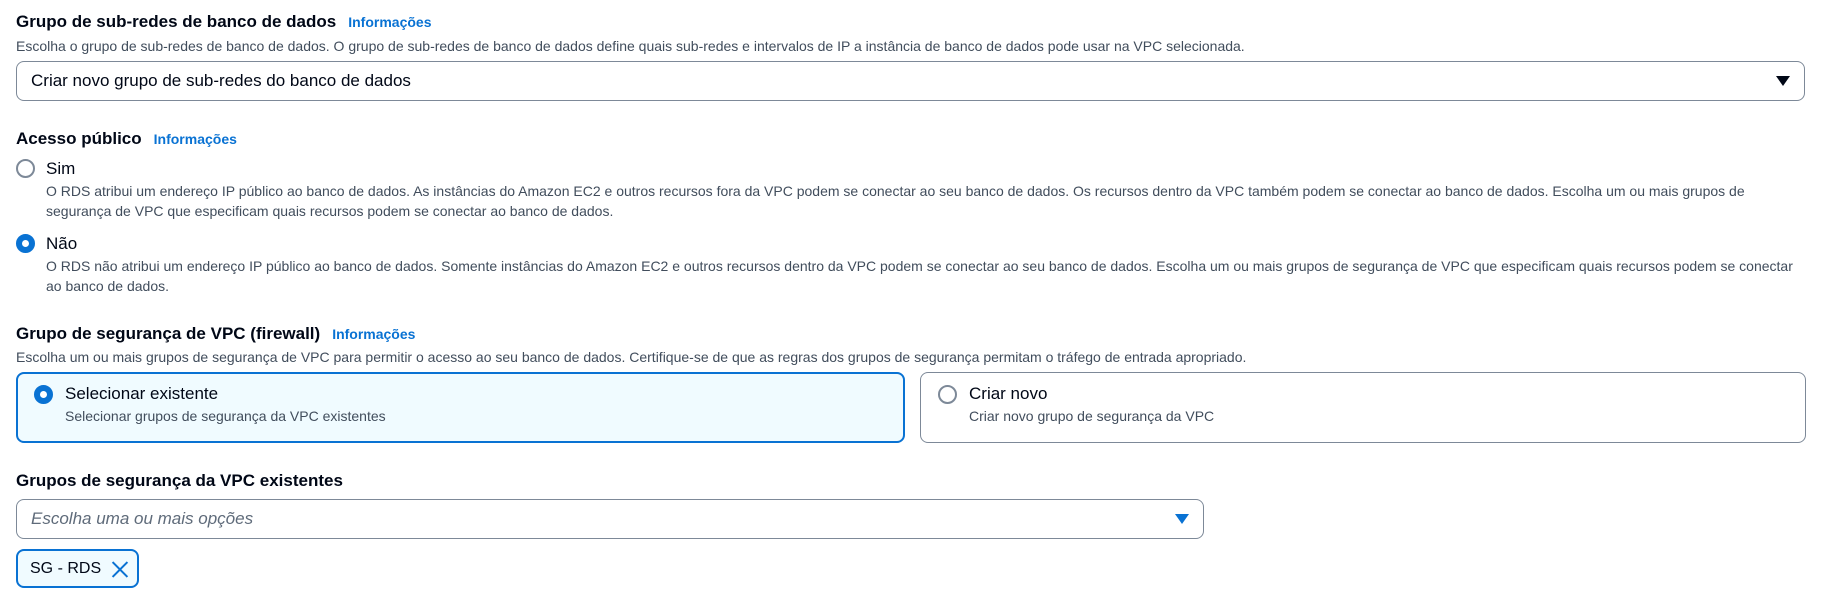 This screenshot has height=610, width=1821. Describe the element at coordinates (195, 139) in the screenshot. I see `public-access-info-link: Informações` at that location.